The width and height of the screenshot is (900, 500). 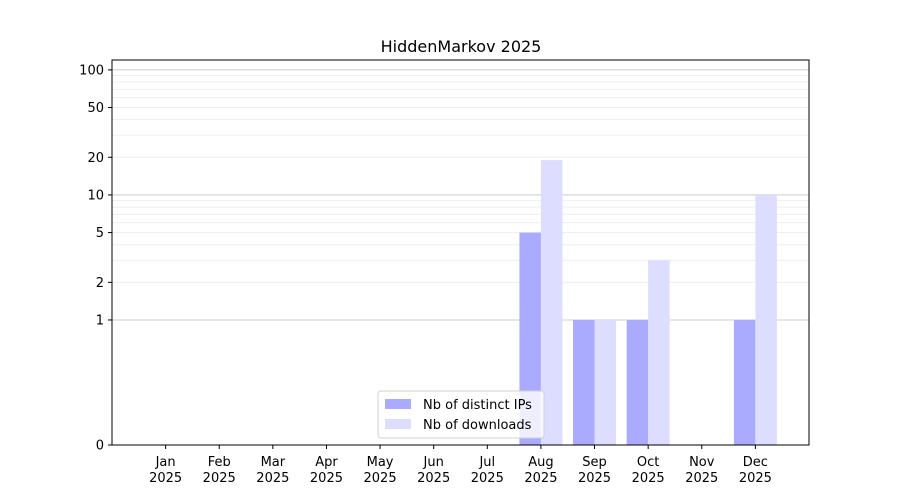 I want to click on y-tick-label: 2, so click(x=100, y=283).